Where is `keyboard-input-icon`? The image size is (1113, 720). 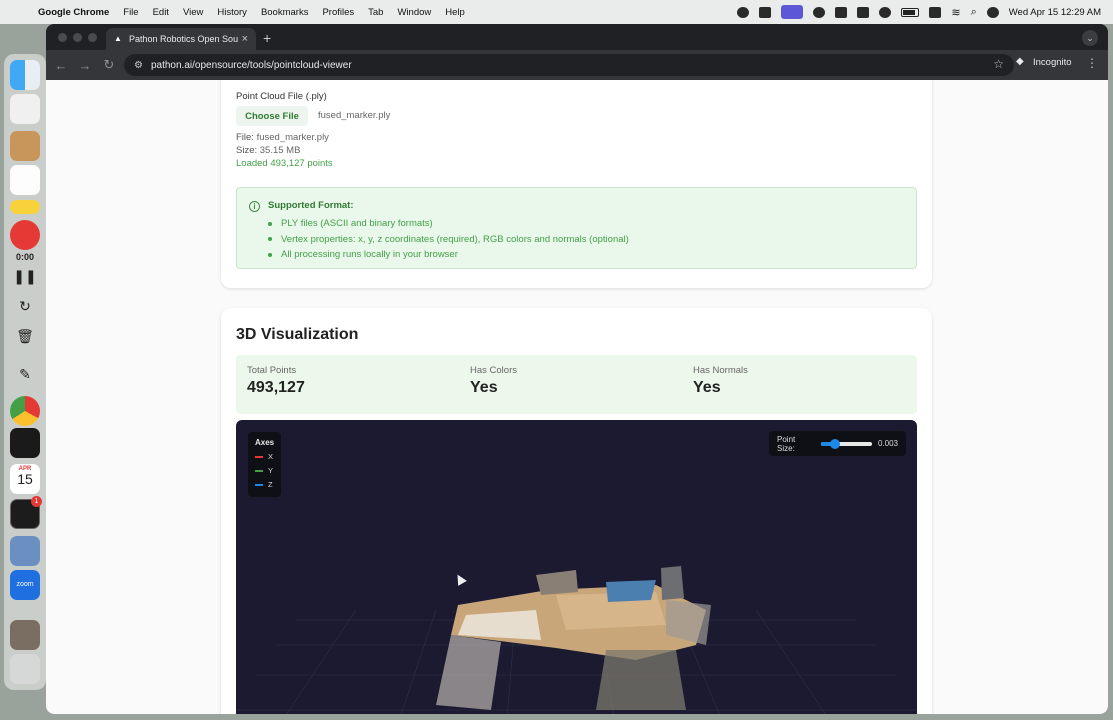
keyboard-input-icon is located at coordinates (935, 12).